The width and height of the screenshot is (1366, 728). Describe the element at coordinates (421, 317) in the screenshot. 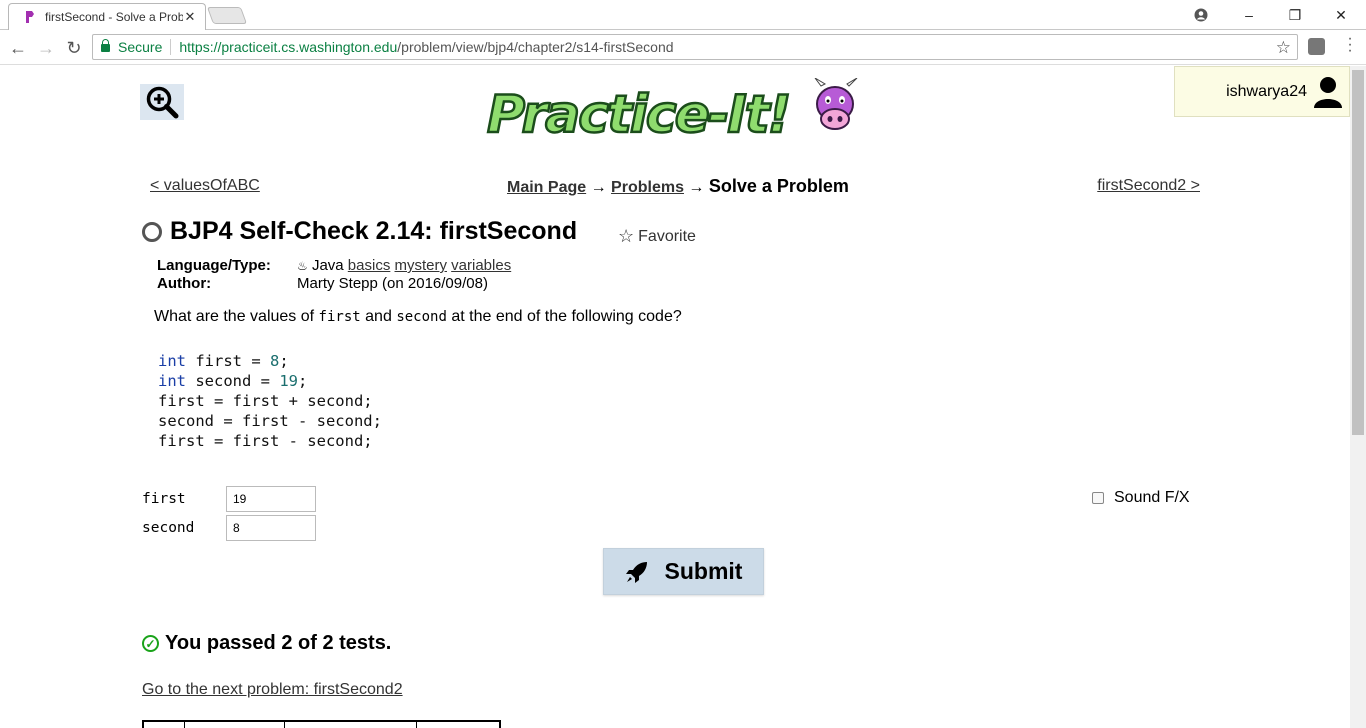

I see `question-var: second` at that location.